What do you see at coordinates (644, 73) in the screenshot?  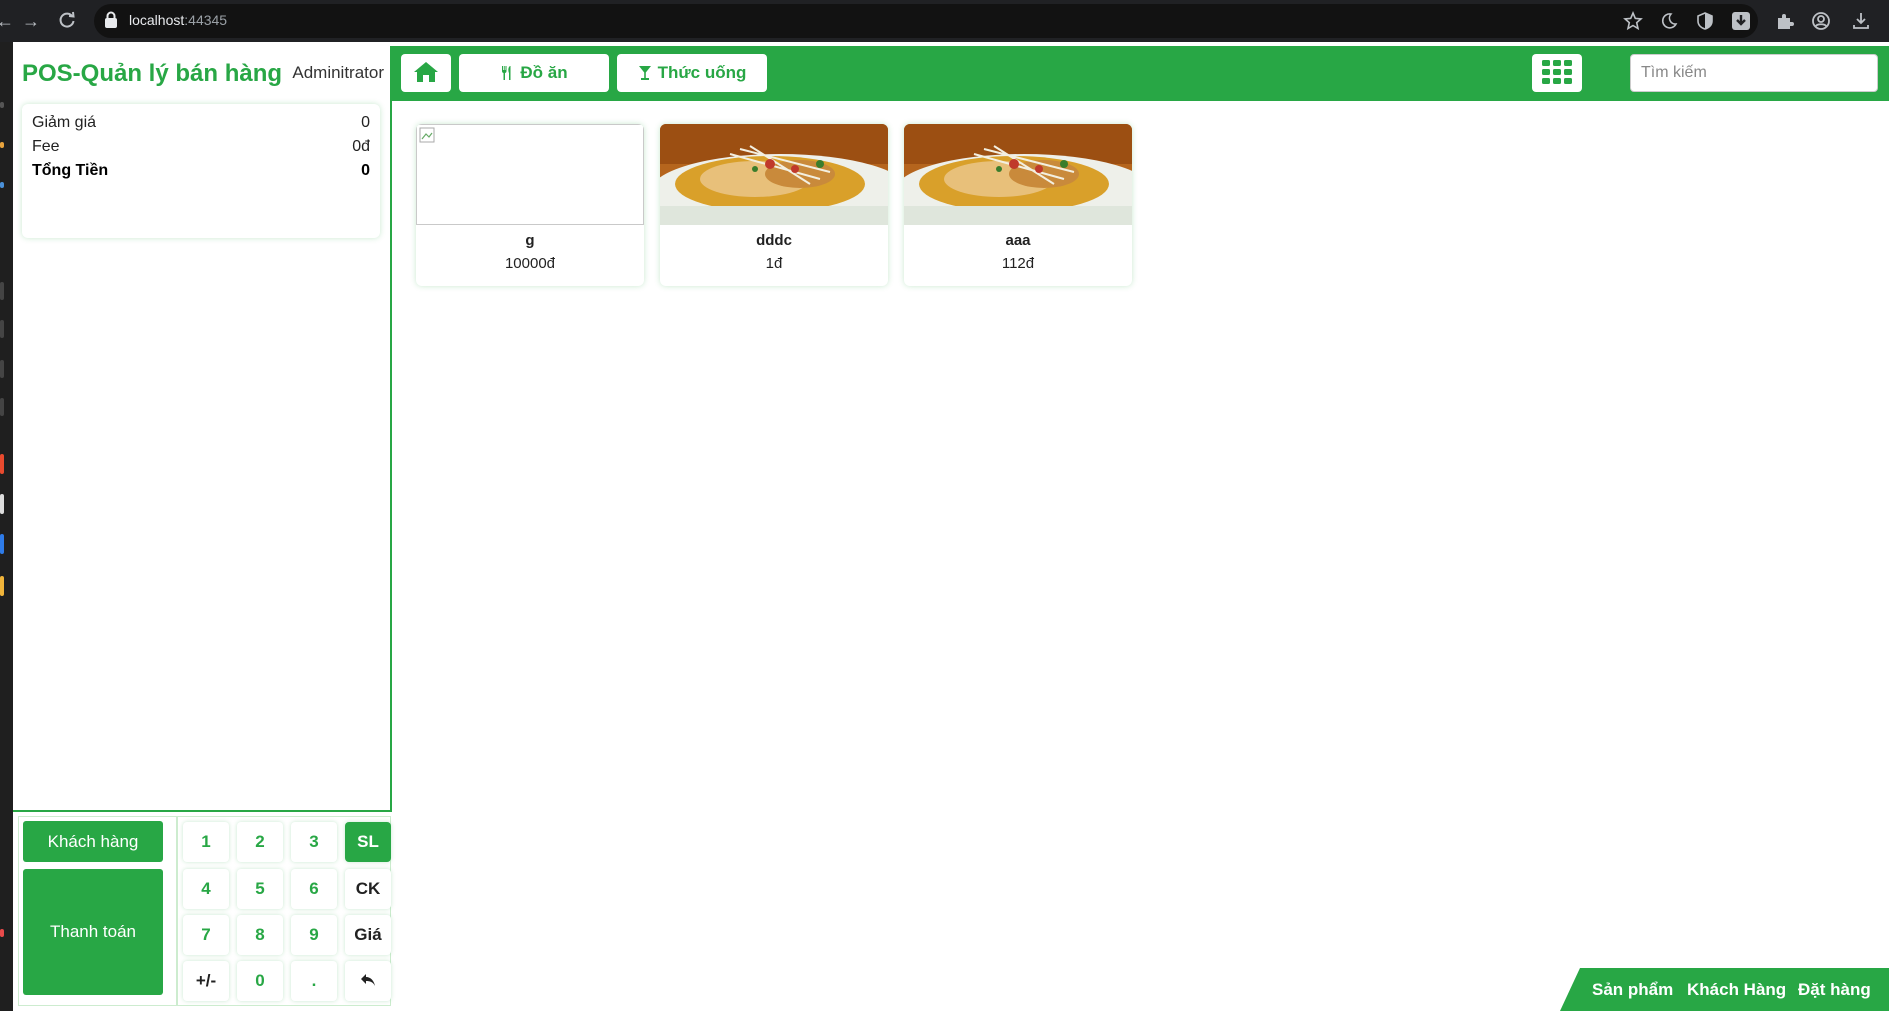 I see `cocktail-icon` at bounding box center [644, 73].